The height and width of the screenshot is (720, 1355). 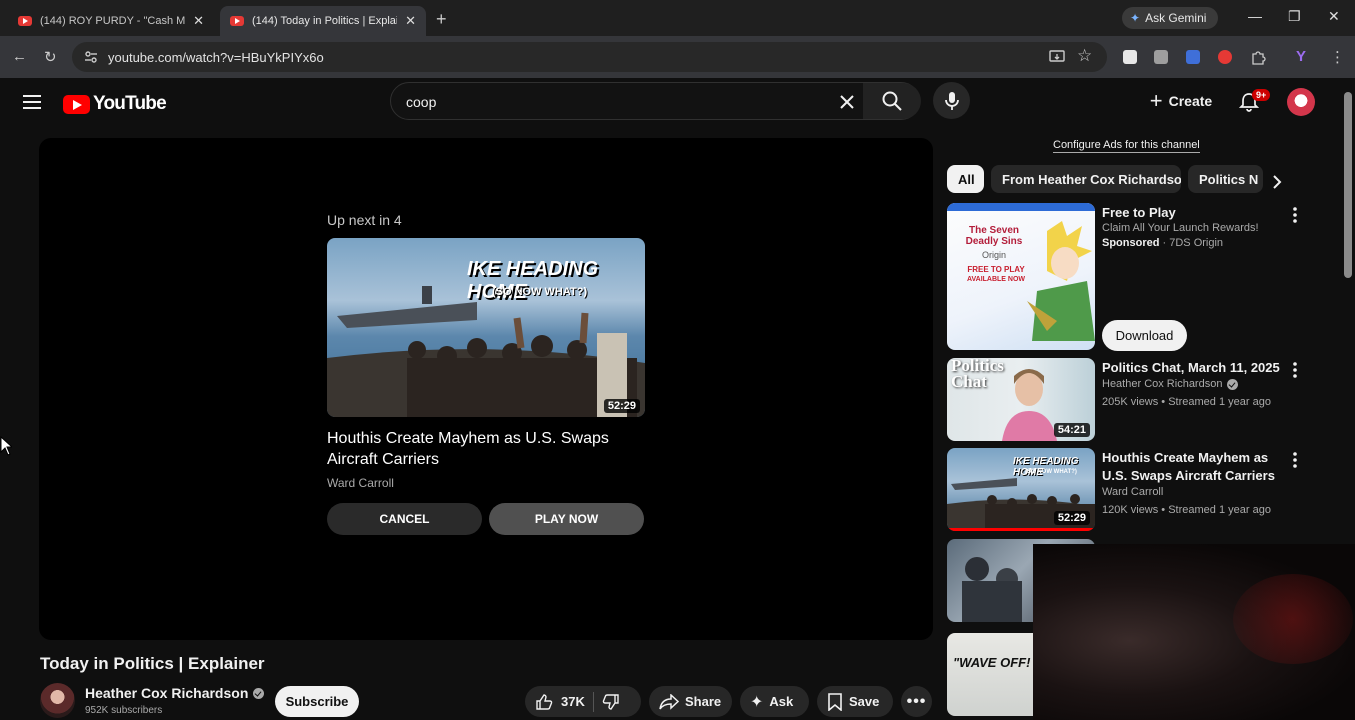 I want to click on logo-text: YouTube, so click(x=130, y=103).